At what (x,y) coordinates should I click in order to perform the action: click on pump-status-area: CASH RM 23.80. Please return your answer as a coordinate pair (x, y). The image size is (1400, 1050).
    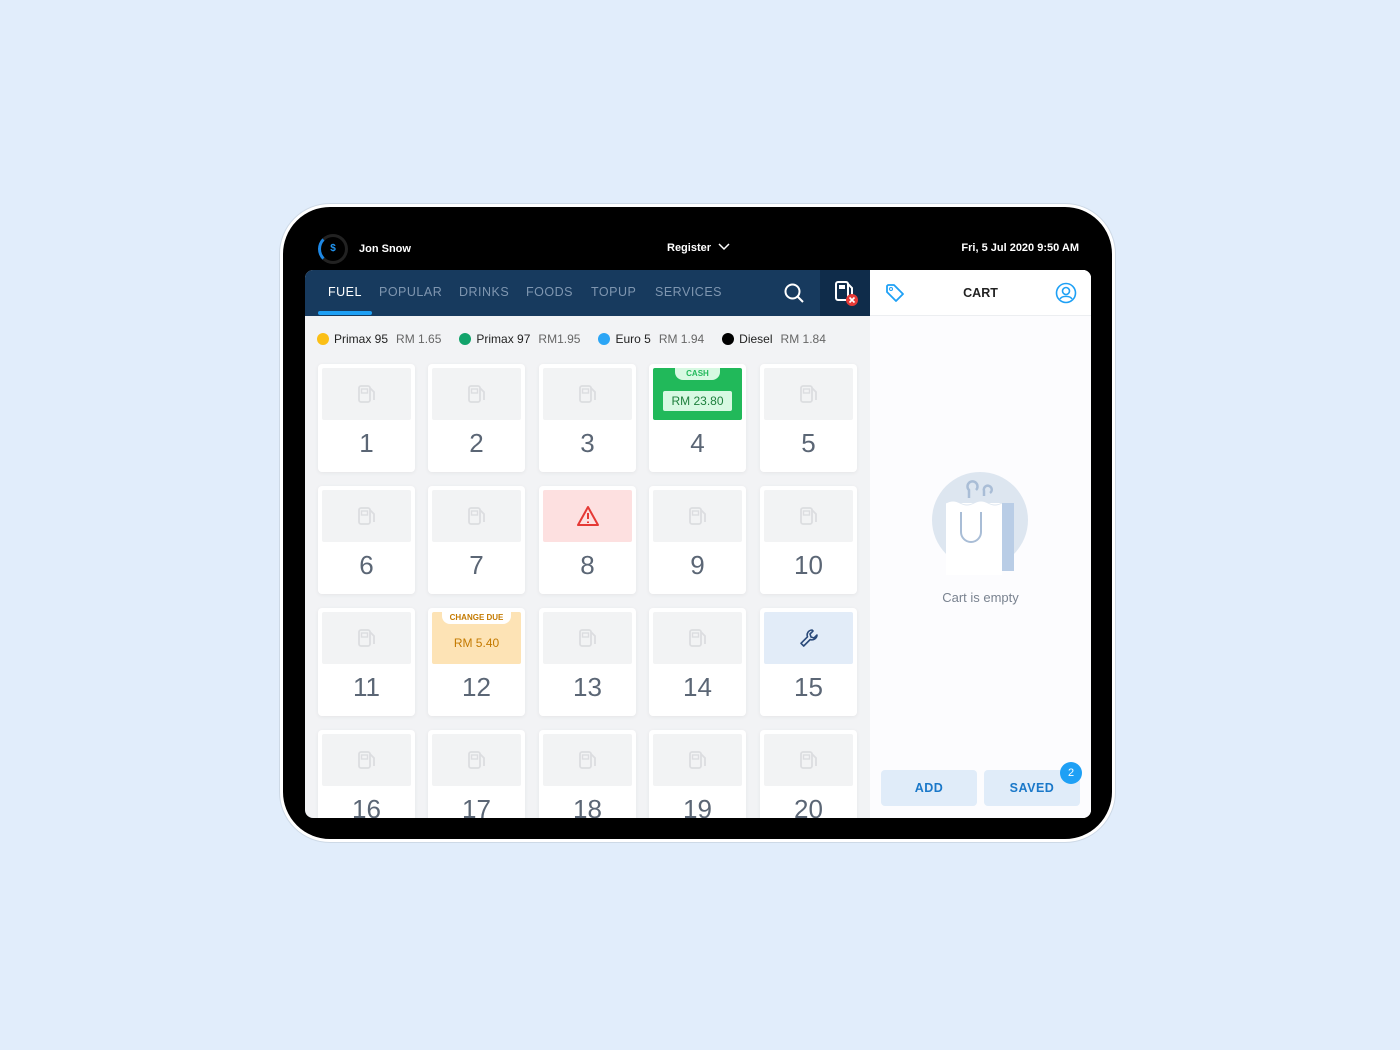
    Looking at the image, I should click on (697, 394).